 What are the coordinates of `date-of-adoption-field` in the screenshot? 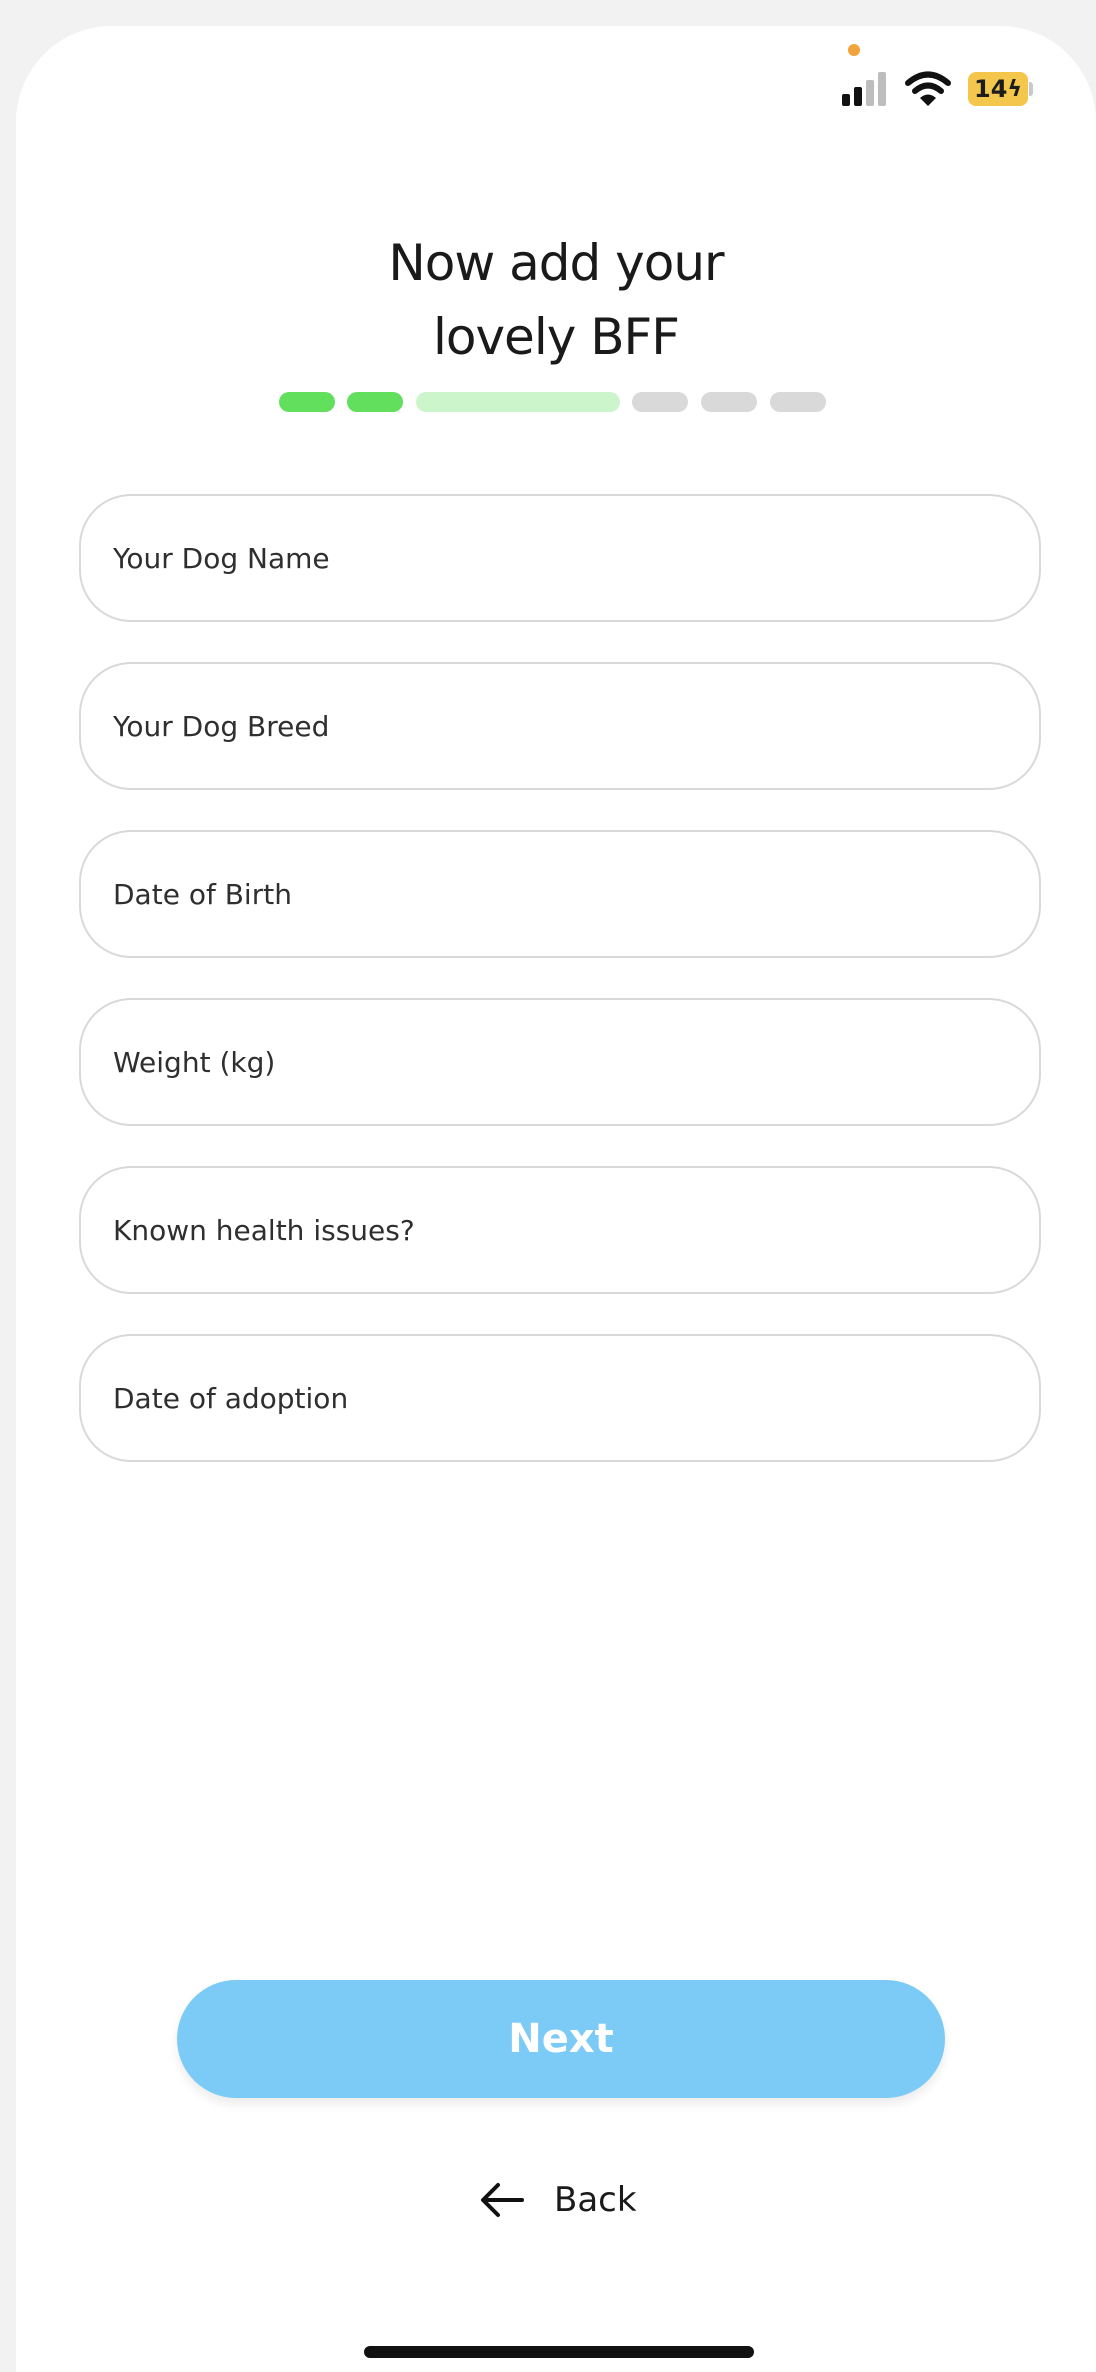 It's located at (560, 1398).